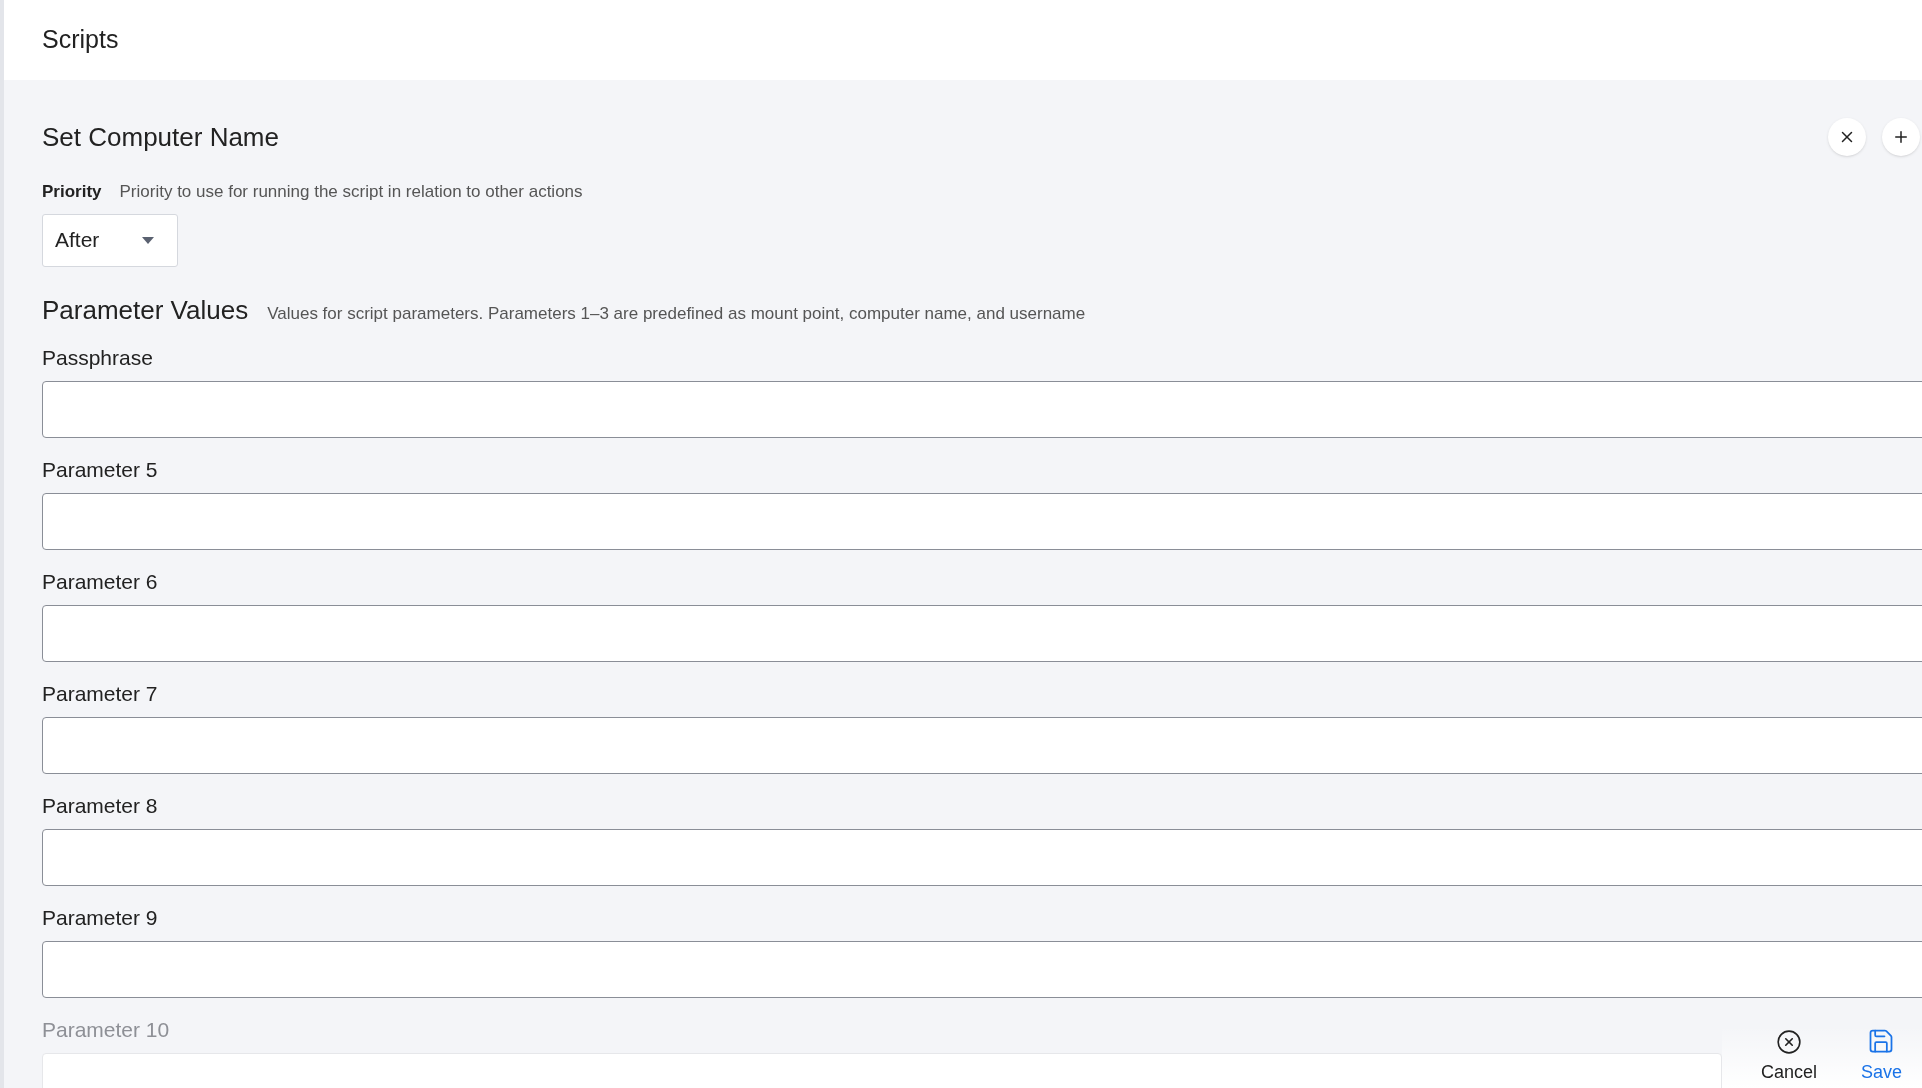 This screenshot has height=1088, width=1922. Describe the element at coordinates (72, 192) in the screenshot. I see `priority-label: Priority` at that location.